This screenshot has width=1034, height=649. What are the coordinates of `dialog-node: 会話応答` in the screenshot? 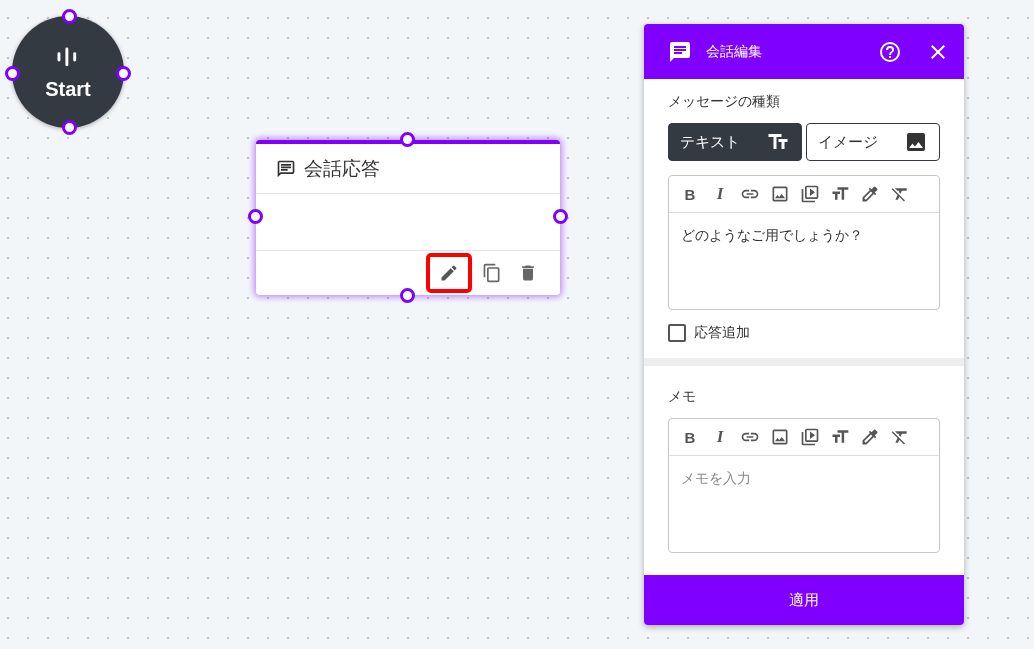 It's located at (408, 217).